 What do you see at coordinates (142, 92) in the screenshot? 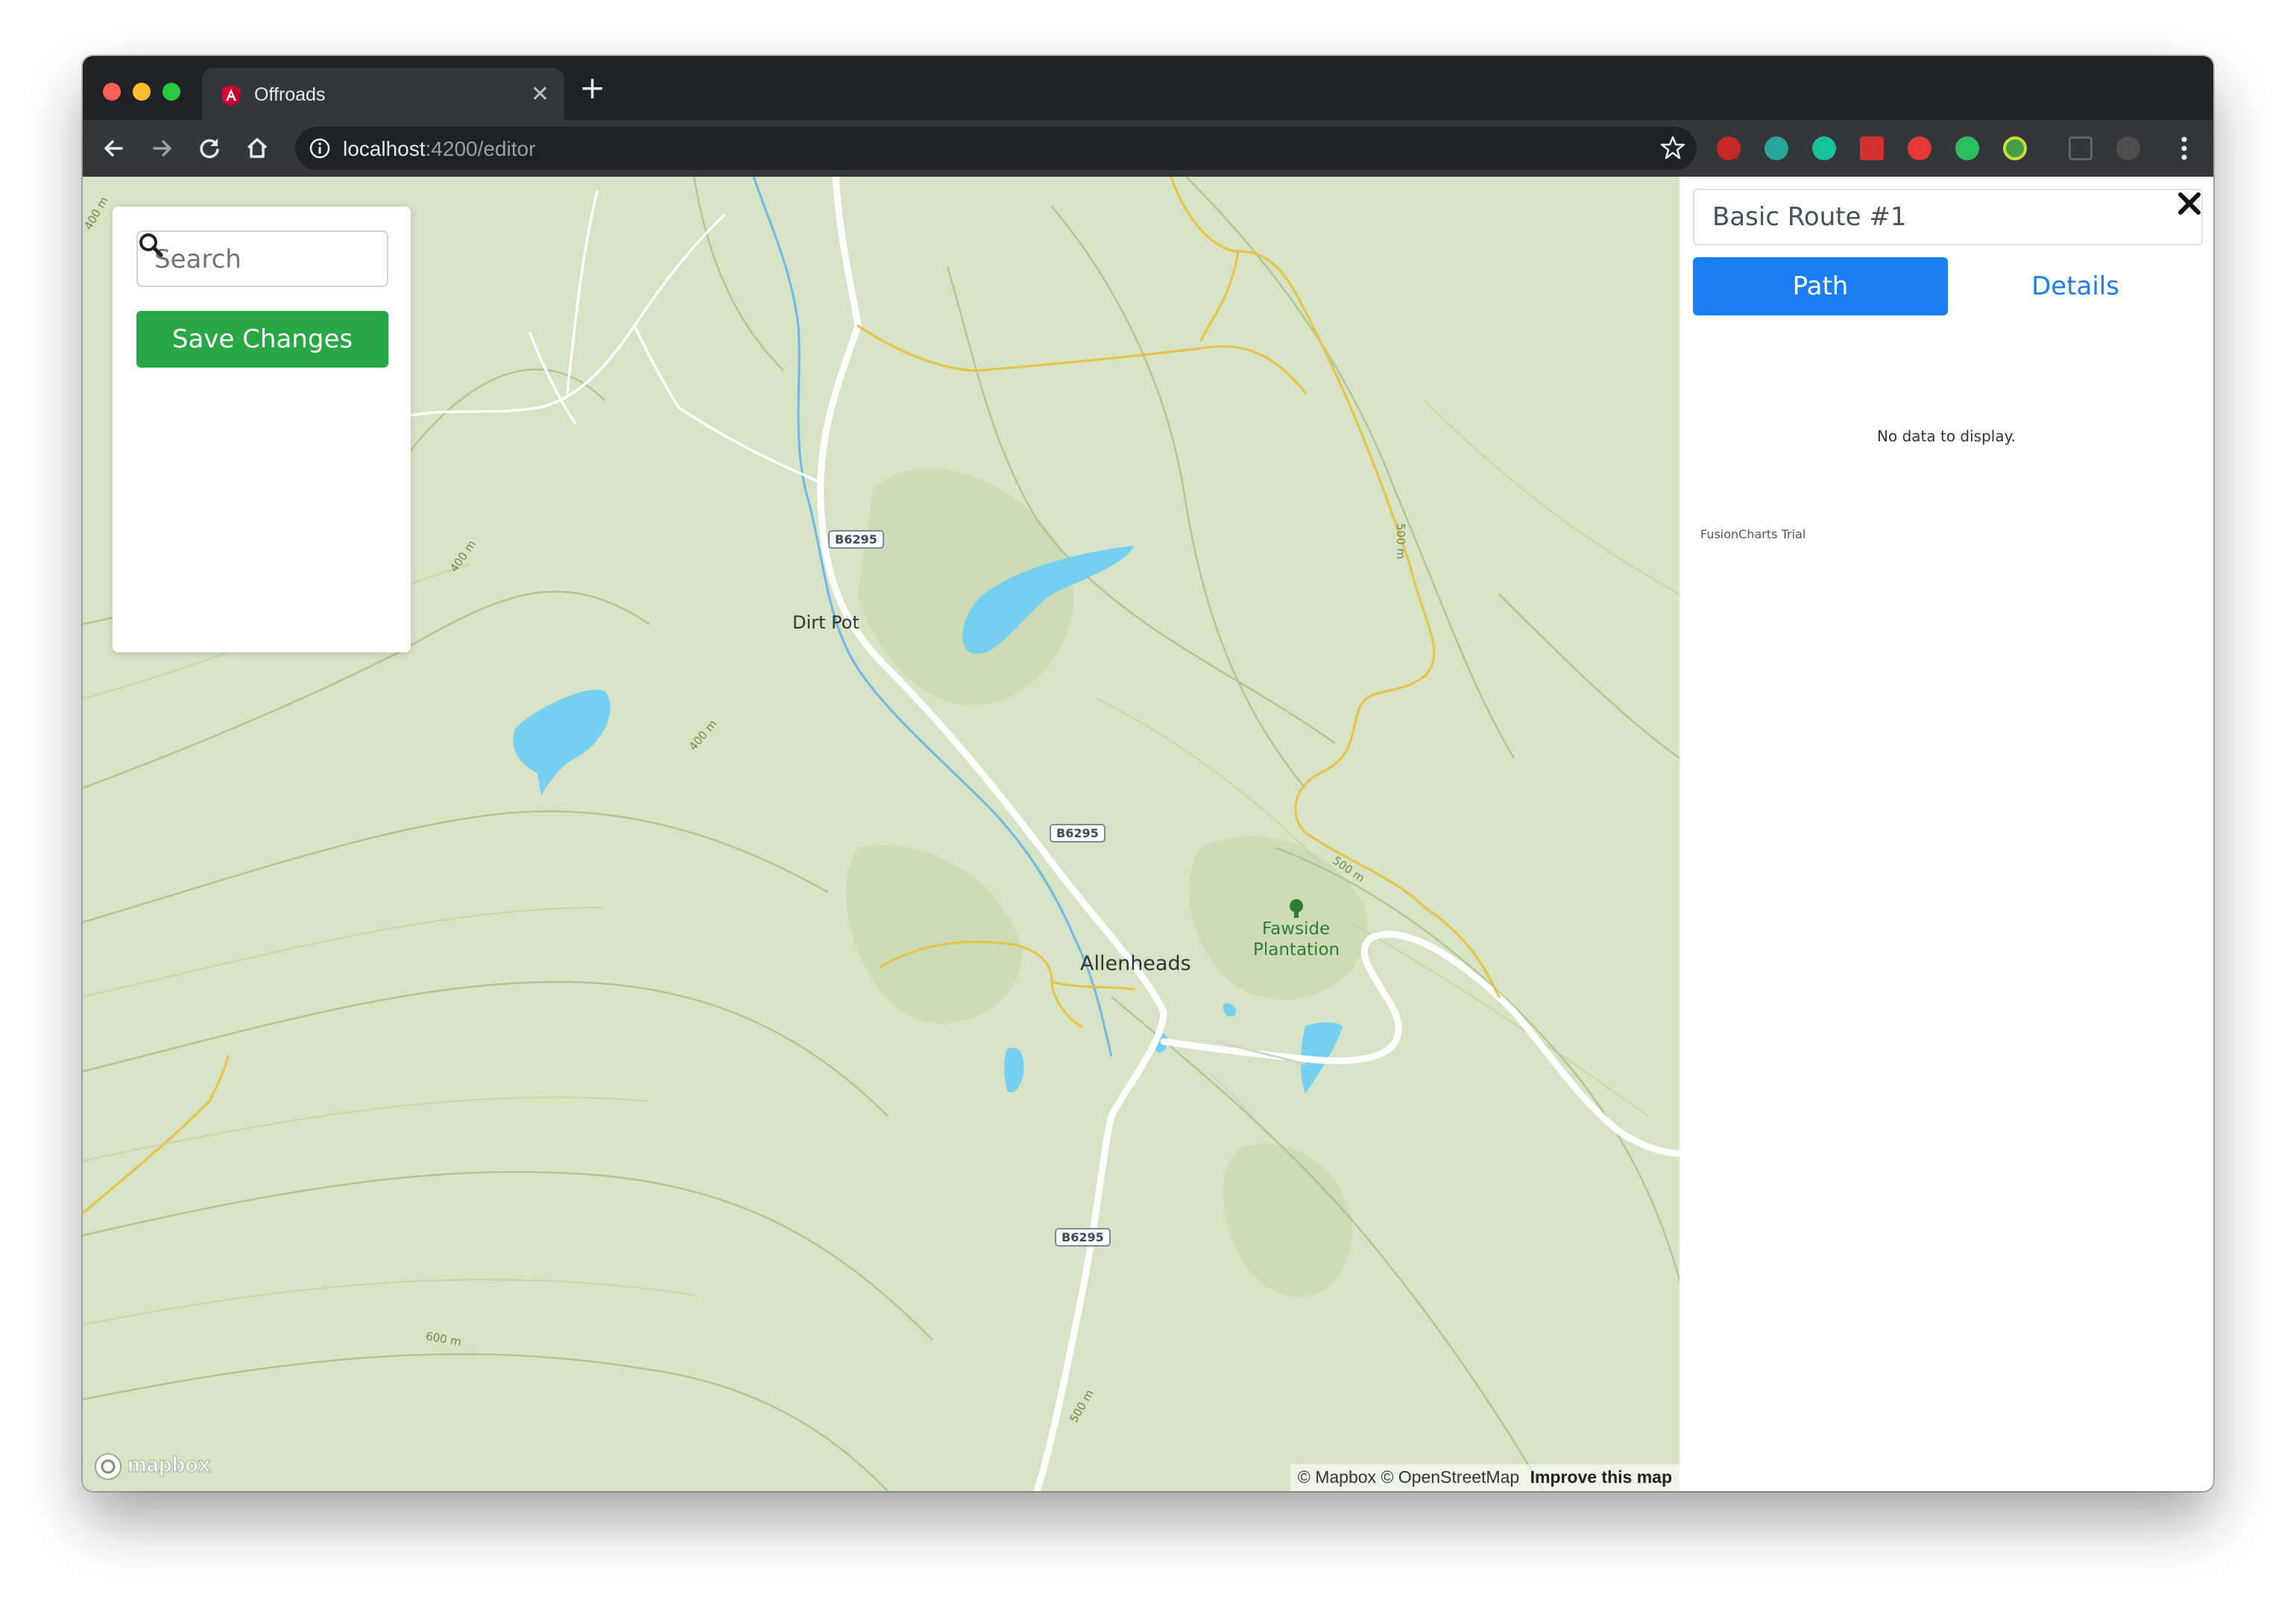
I see `minimize-window-button` at bounding box center [142, 92].